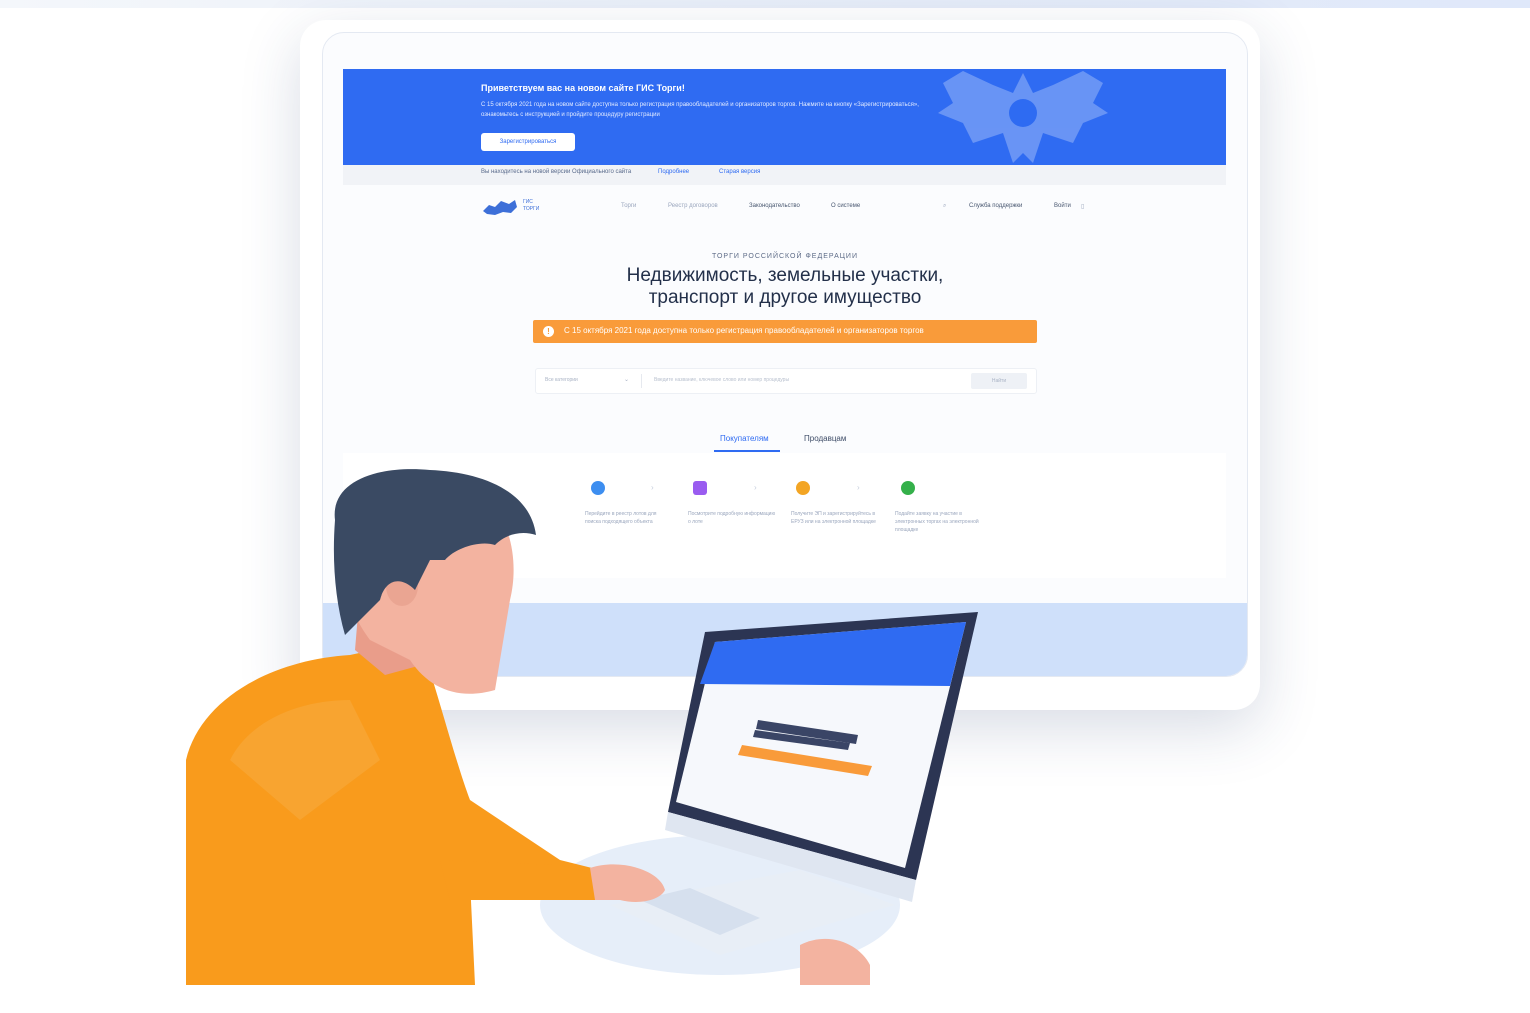  I want to click on bottom-strip, so click(765, 999).